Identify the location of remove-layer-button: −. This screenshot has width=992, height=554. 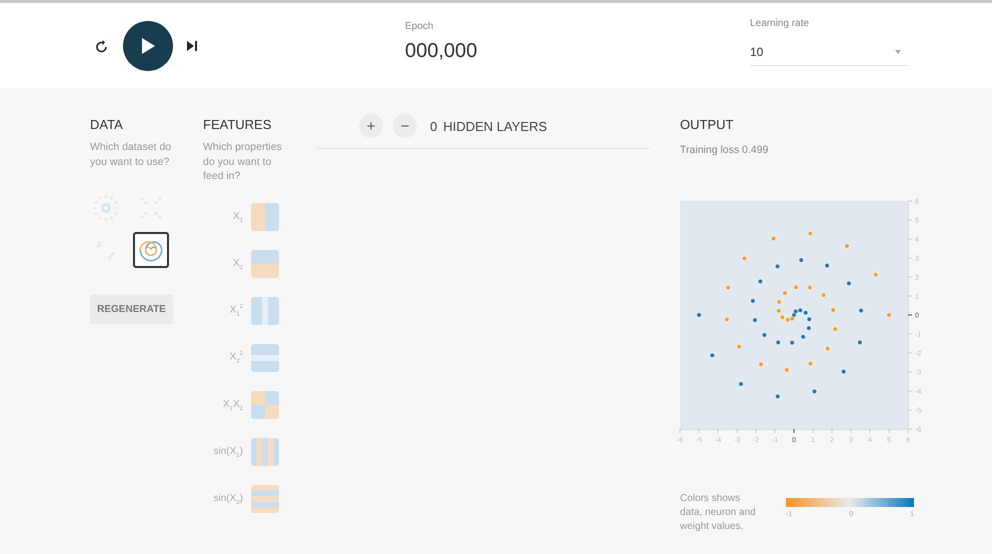
(404, 126).